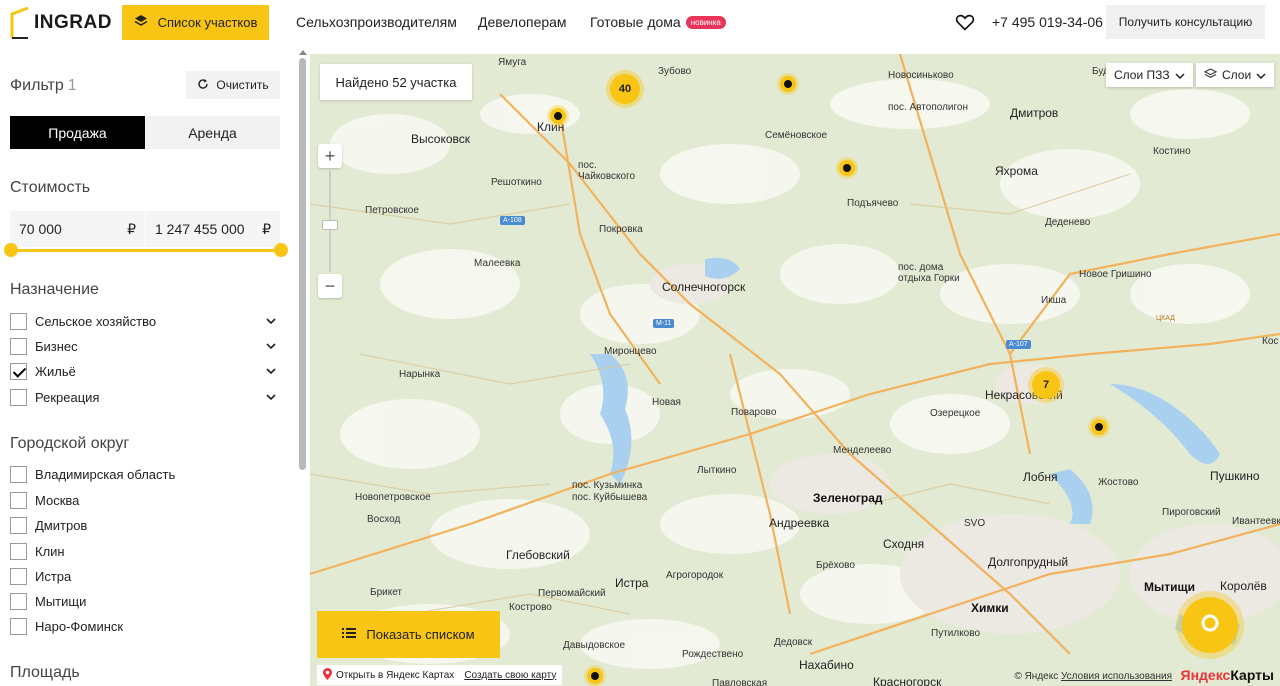 This screenshot has width=1280, height=686. What do you see at coordinates (70, 443) in the screenshot?
I see `district-title: Городской округ` at bounding box center [70, 443].